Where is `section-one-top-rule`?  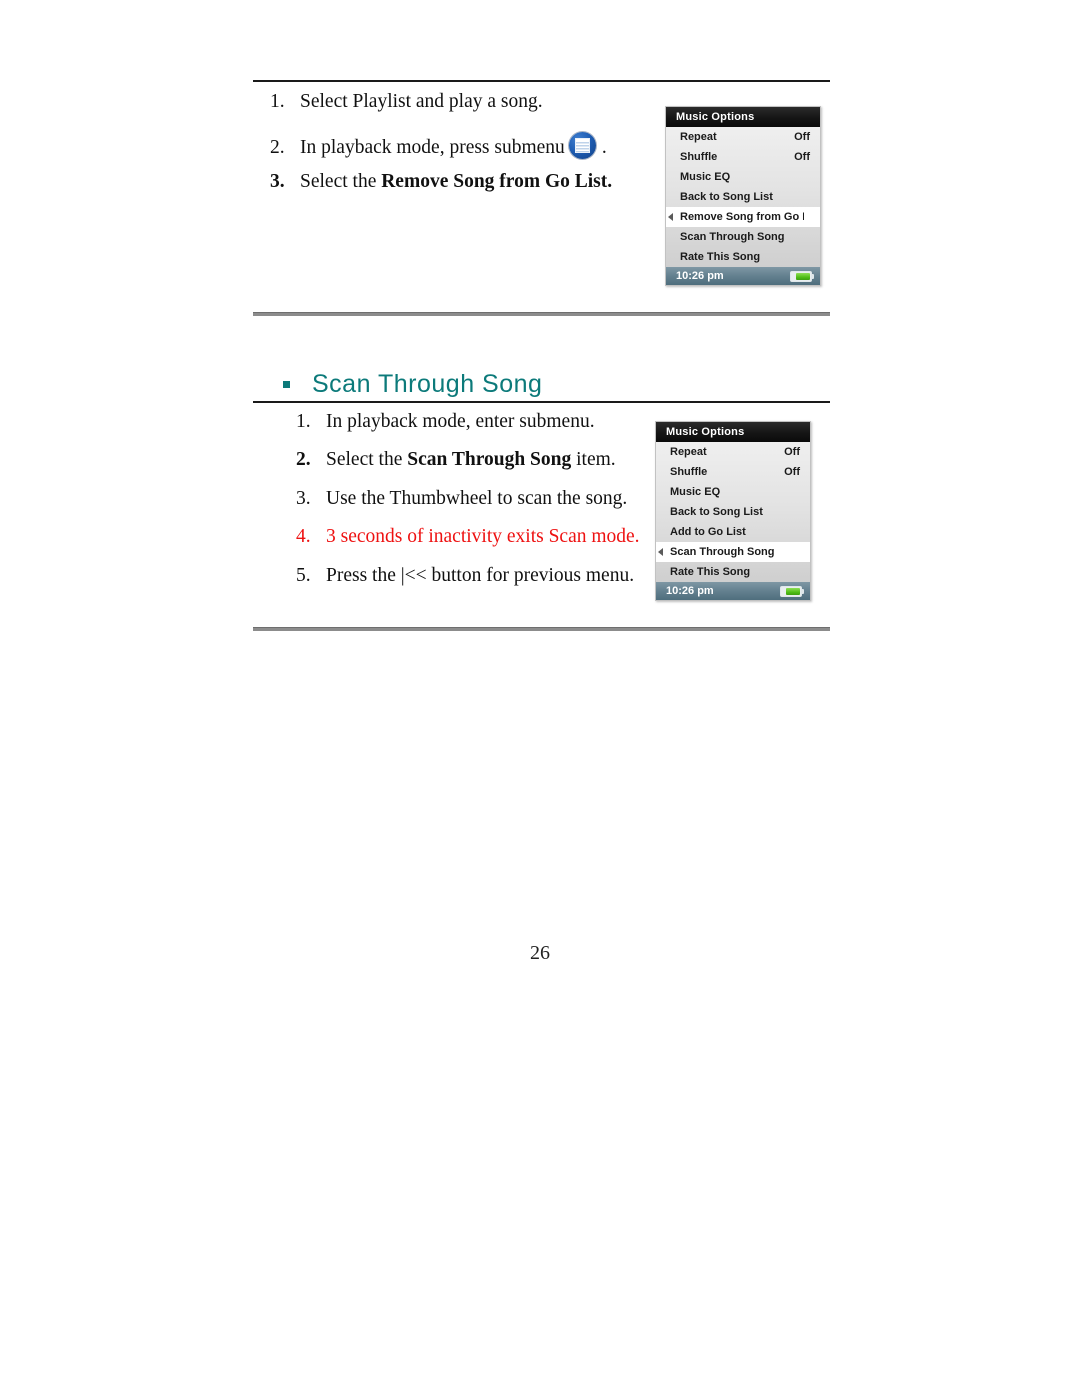 section-one-top-rule is located at coordinates (541, 81).